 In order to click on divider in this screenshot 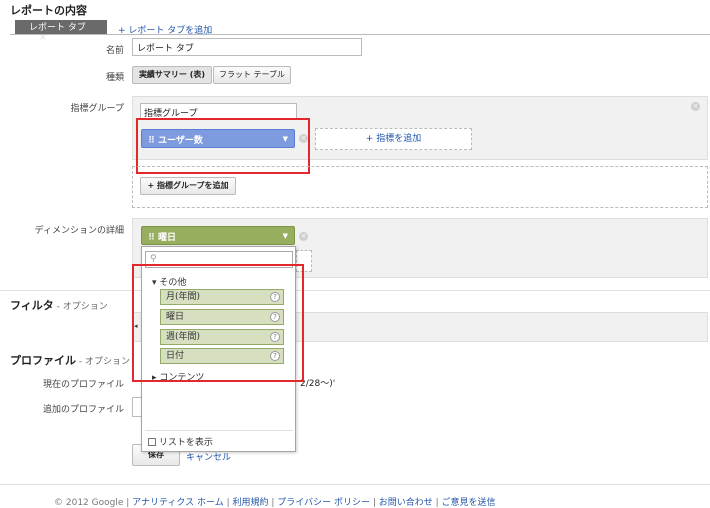, I will do `click(355, 290)`.